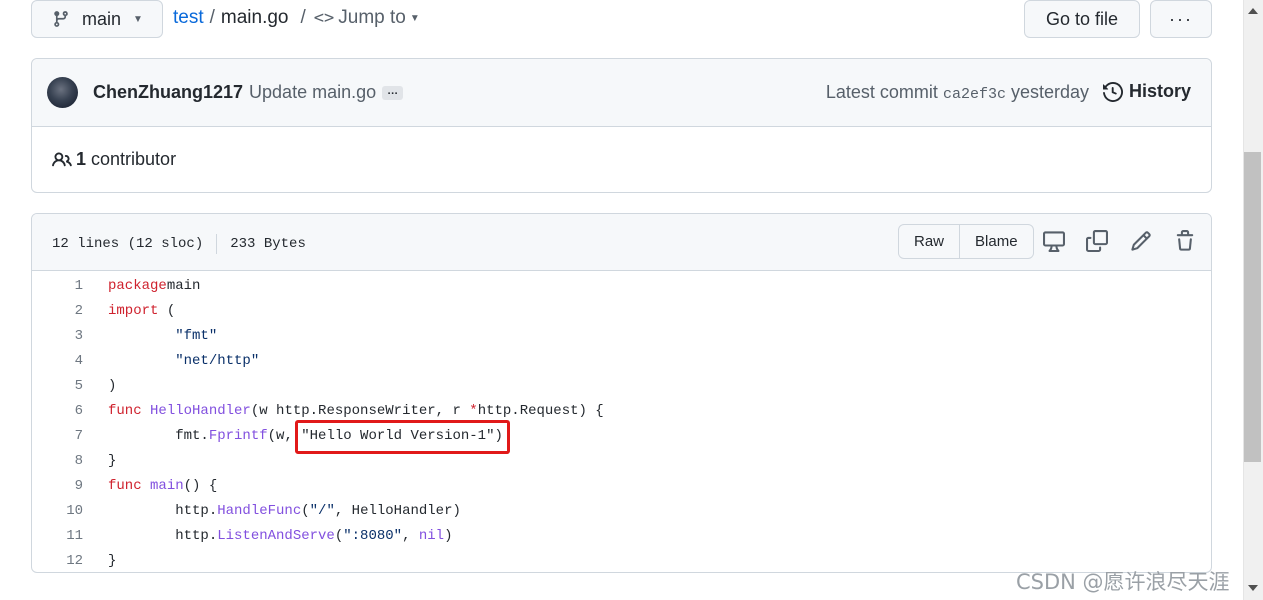 Image resolution: width=1263 pixels, height=600 pixels. Describe the element at coordinates (293, 436) in the screenshot. I see `code-text: fmt.Fprintf(w, "Hello World Version-1")` at that location.